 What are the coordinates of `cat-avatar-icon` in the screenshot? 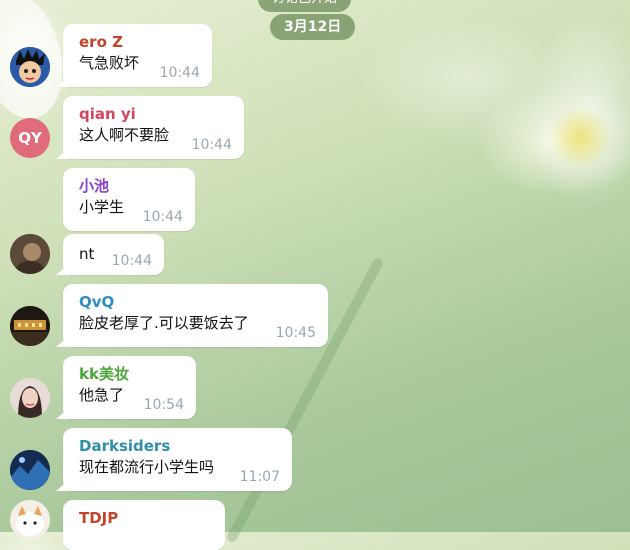 It's located at (30, 520).